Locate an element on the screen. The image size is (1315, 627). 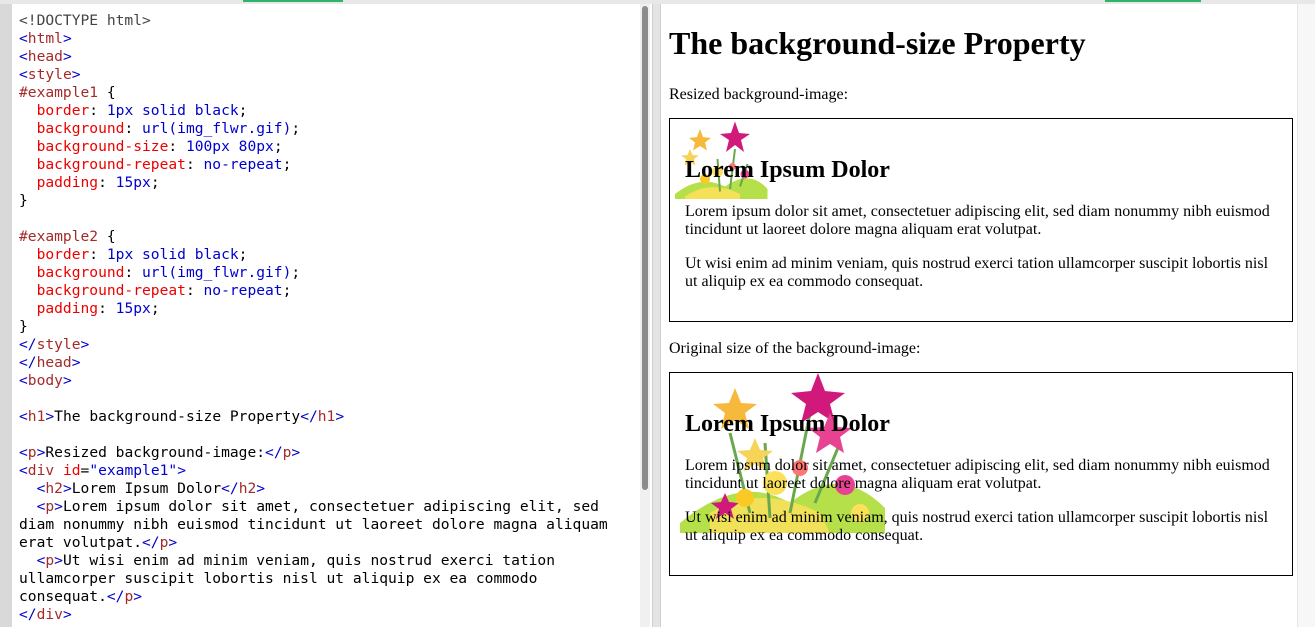
code-token: html is located at coordinates (45, 38).